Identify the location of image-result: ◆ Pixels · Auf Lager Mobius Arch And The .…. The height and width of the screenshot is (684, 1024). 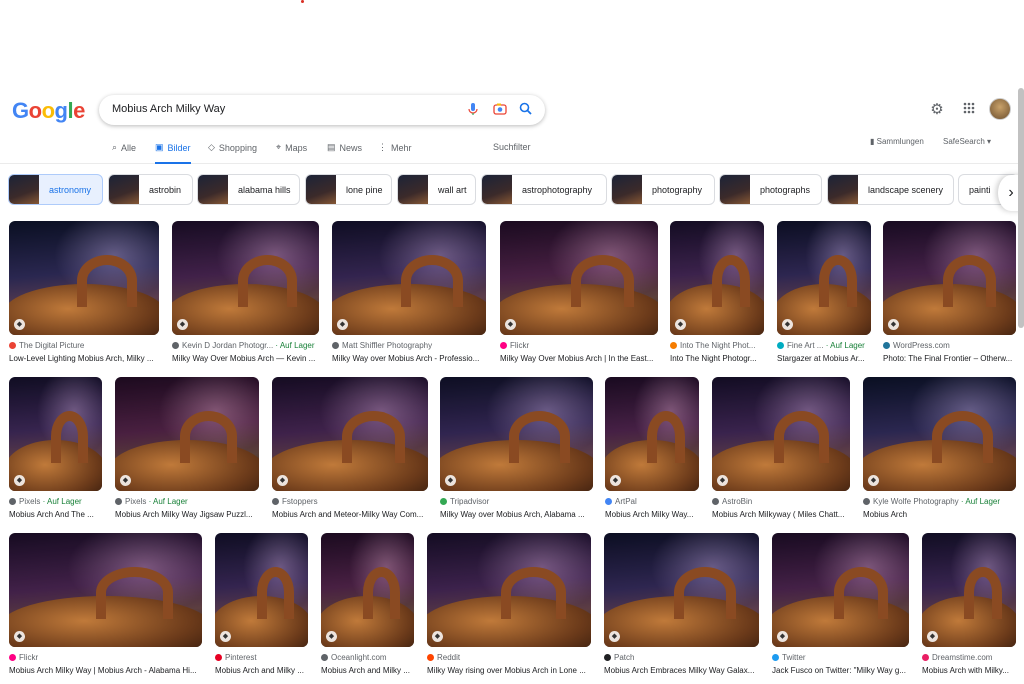
(55, 456).